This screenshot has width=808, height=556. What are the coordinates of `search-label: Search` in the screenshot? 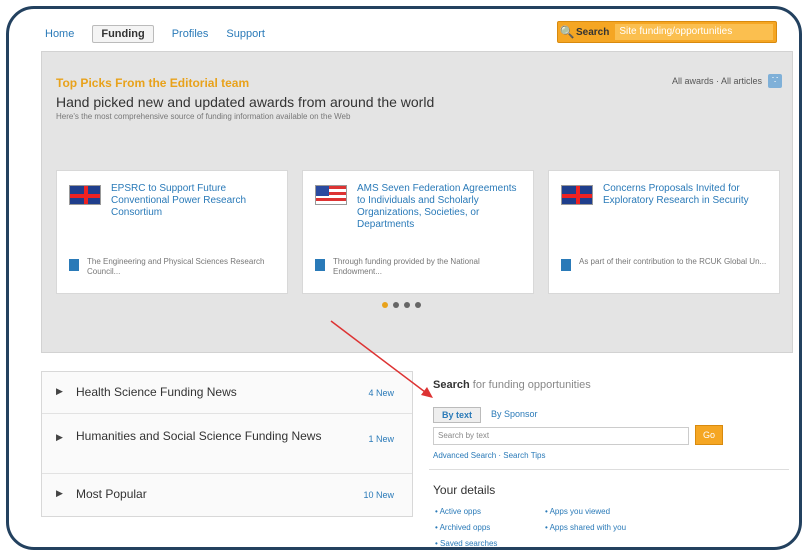 It's located at (593, 32).